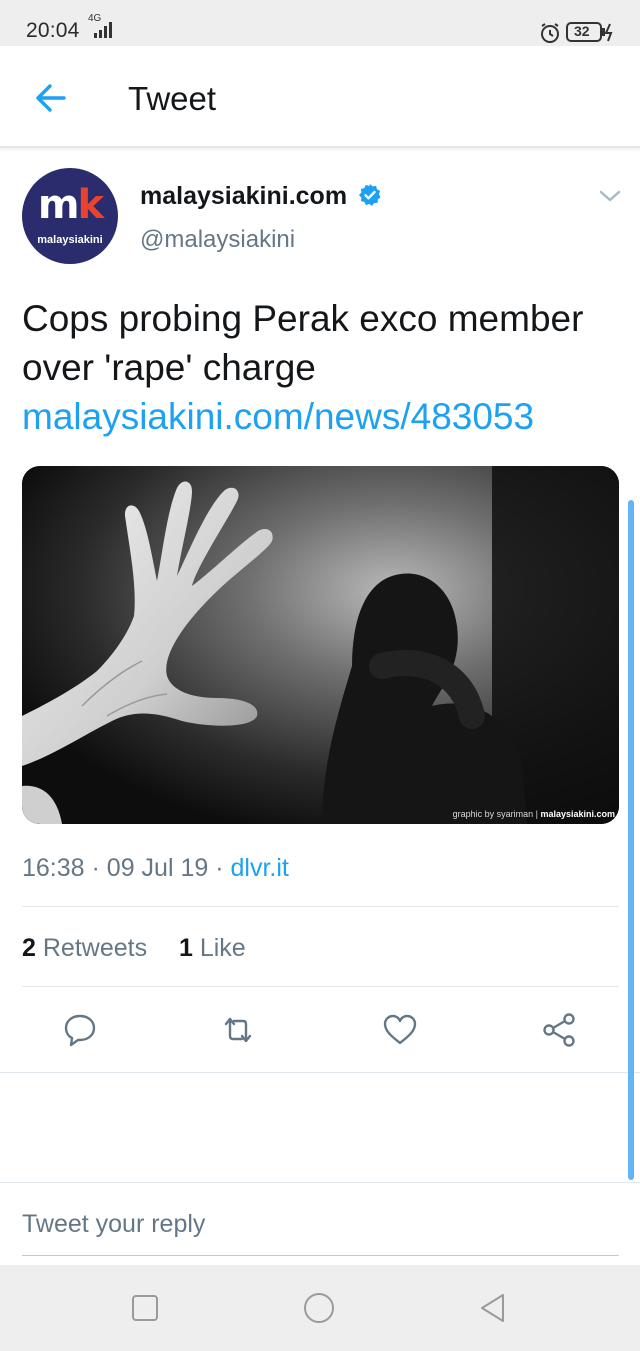  Describe the element at coordinates (70, 240) in the screenshot. I see `avatar-logo-text: malaysiakini` at that location.